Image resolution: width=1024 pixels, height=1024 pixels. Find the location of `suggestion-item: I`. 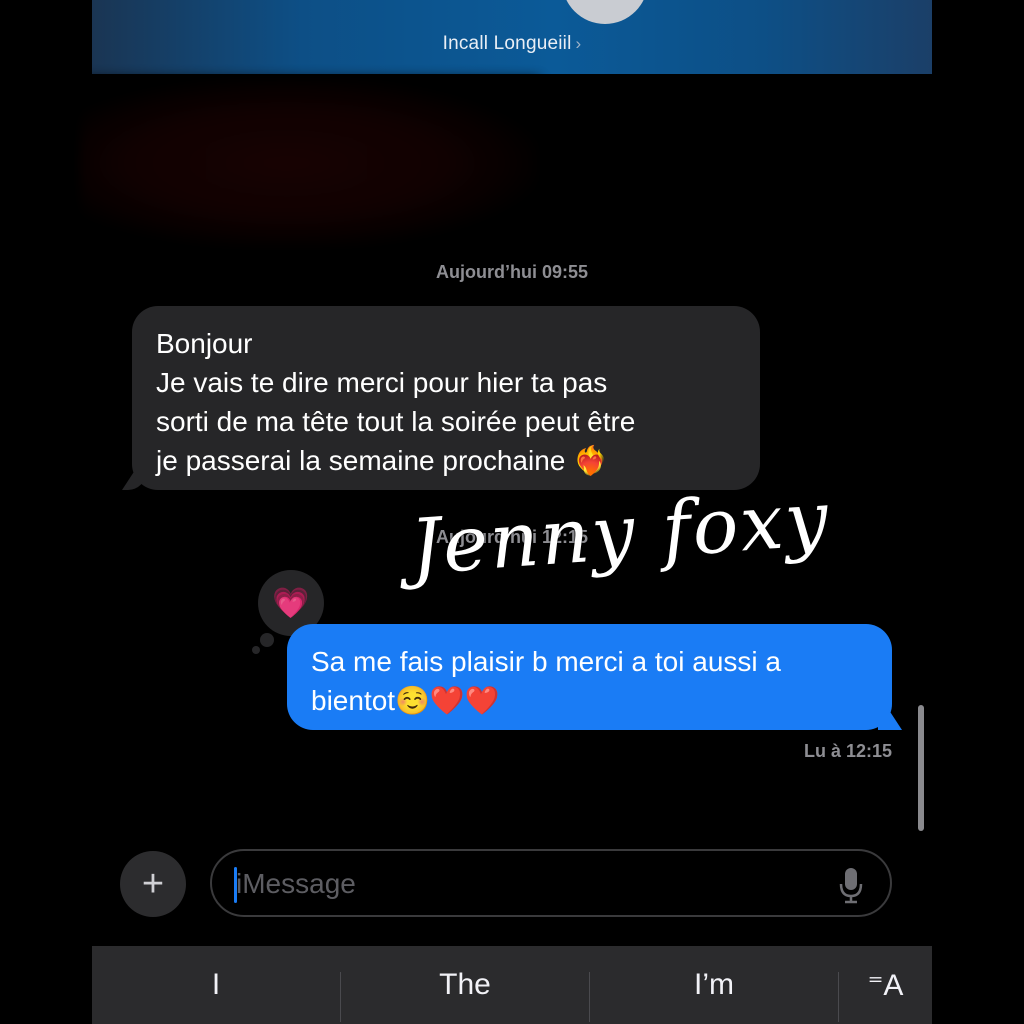

suggestion-item: I is located at coordinates (216, 985).